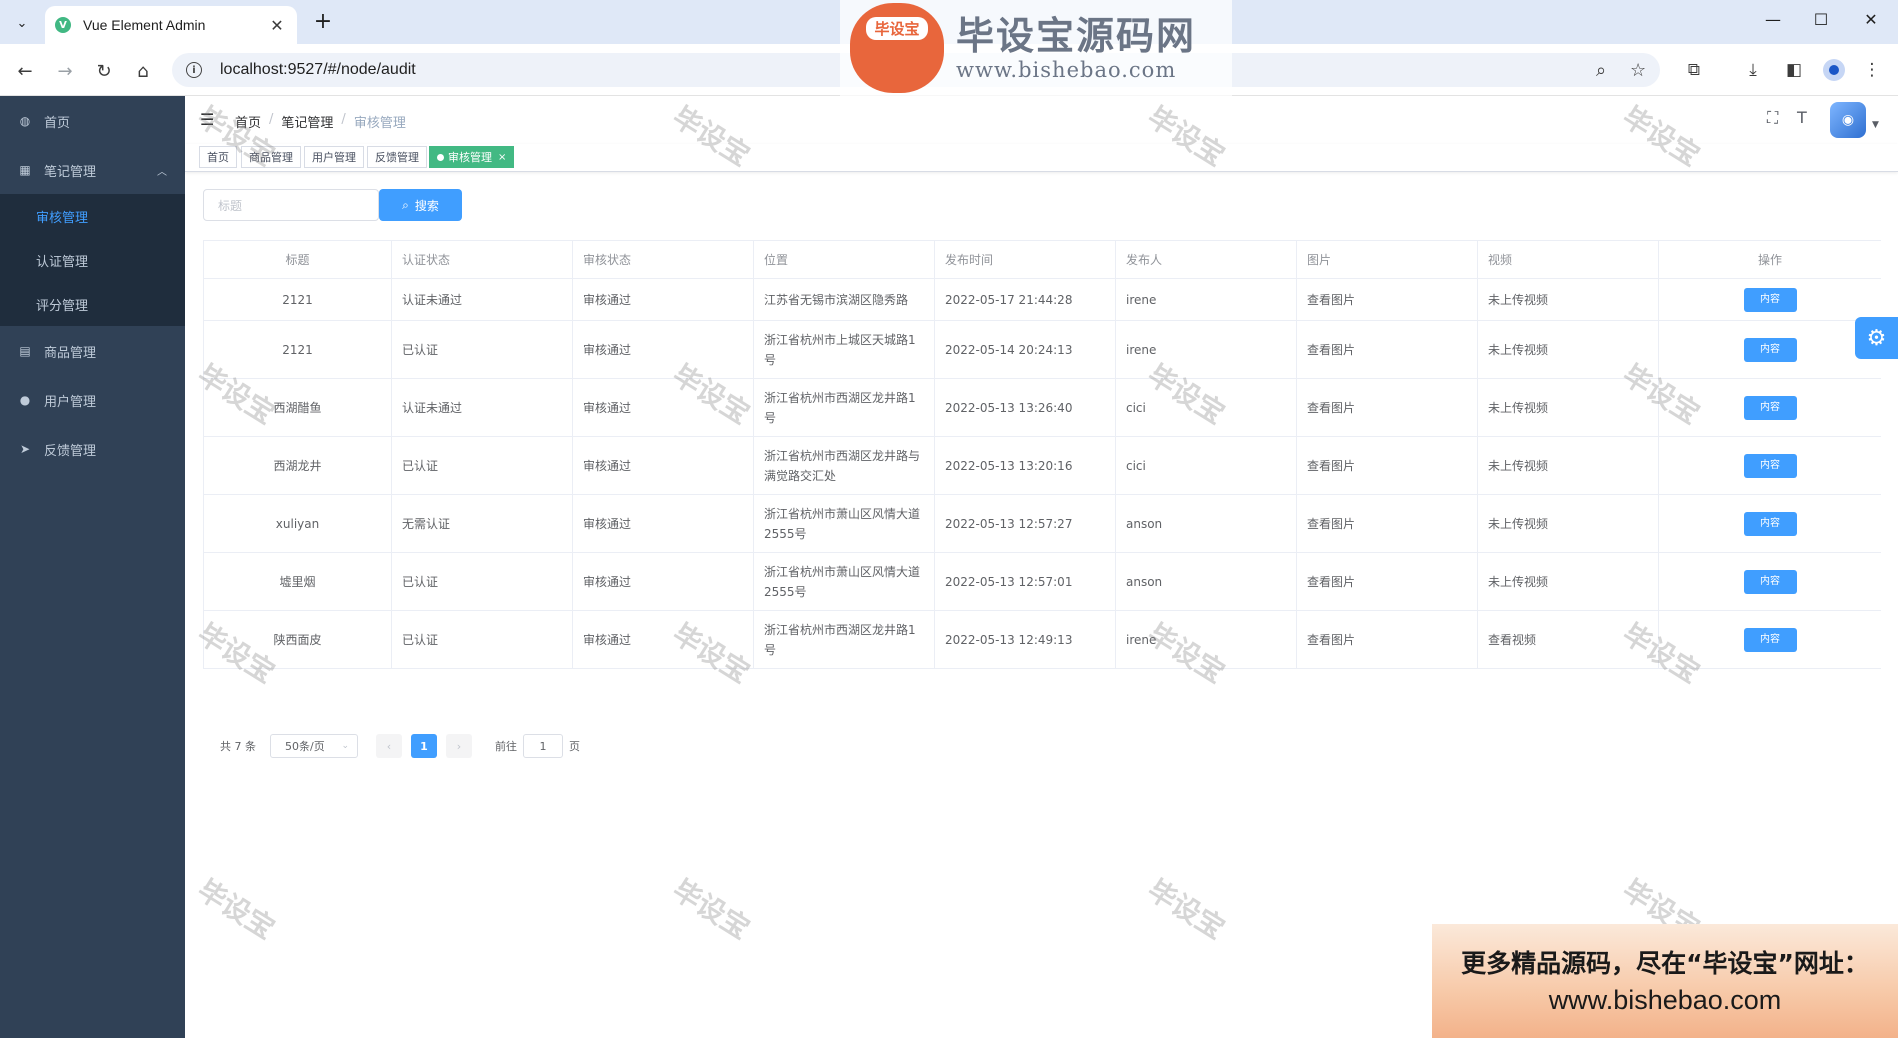 This screenshot has width=1898, height=1038. What do you see at coordinates (472, 157) in the screenshot?
I see `tag-audit: 审核管理 ×` at bounding box center [472, 157].